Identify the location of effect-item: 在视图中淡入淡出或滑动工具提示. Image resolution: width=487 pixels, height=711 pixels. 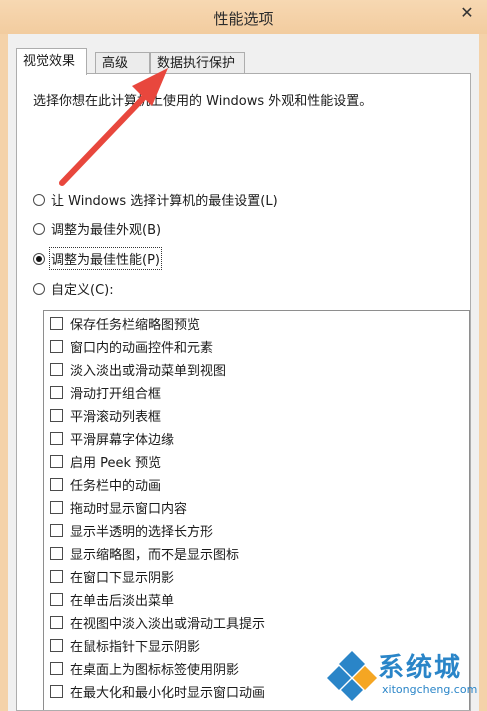
(158, 622).